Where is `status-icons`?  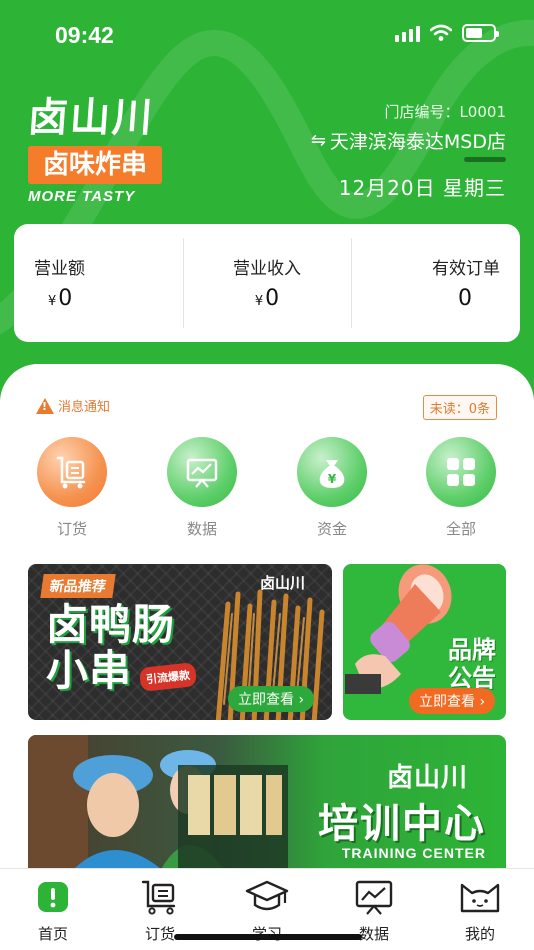
status-icons is located at coordinates (447, 33).